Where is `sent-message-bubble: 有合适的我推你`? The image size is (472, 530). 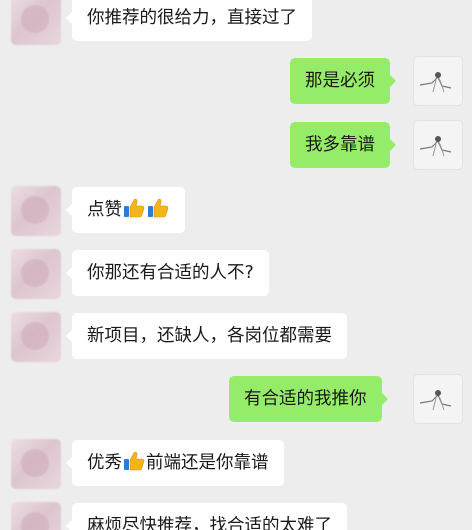 sent-message-bubble: 有合适的我推你 is located at coordinates (308, 399).